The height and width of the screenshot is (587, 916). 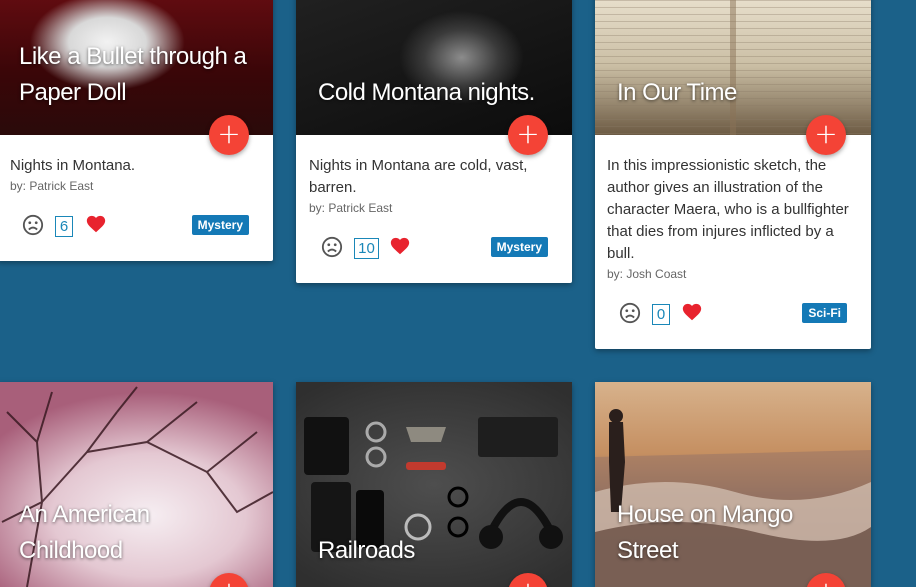 I want to click on genre-badge: Sci-Fi, so click(x=824, y=313).